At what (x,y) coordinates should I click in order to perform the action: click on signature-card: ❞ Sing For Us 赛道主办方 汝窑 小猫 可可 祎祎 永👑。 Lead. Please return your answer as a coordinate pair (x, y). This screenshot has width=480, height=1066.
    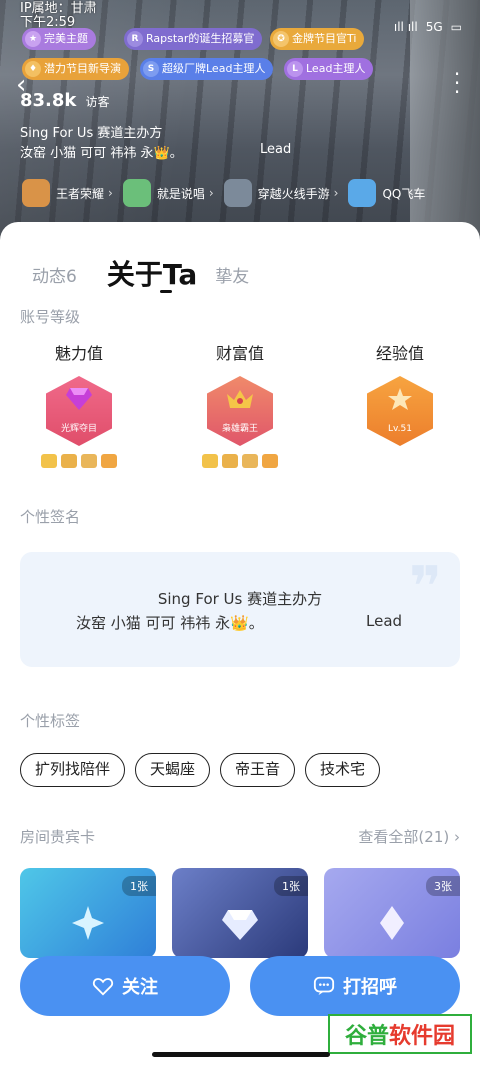
    Looking at the image, I should click on (240, 609).